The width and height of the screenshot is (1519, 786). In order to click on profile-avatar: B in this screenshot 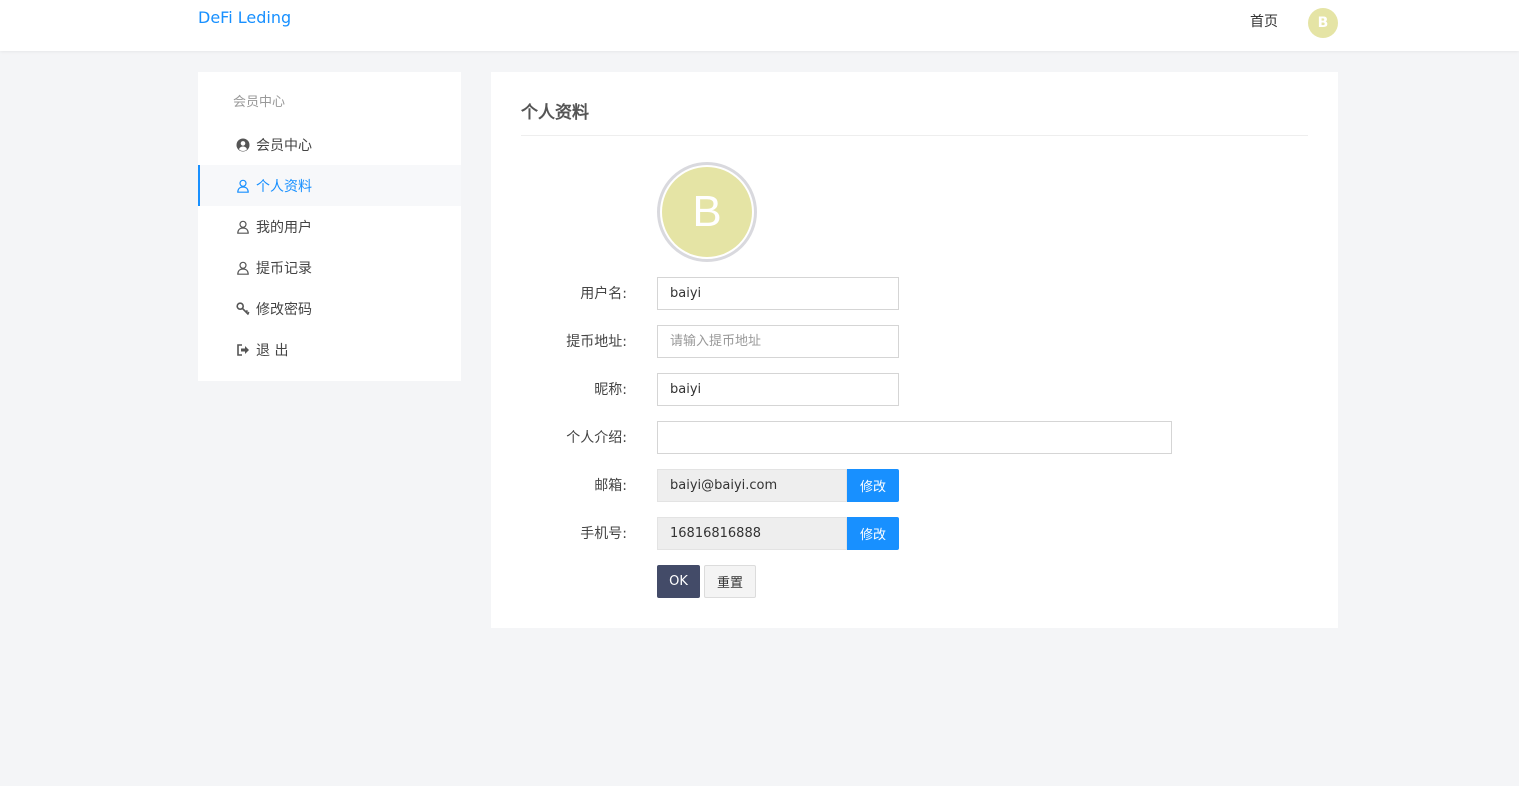, I will do `click(707, 212)`.